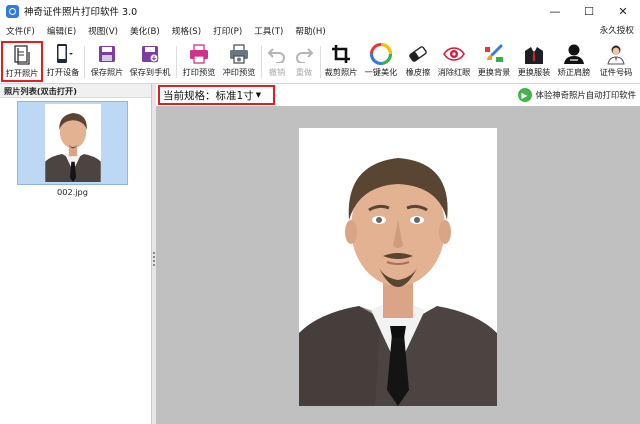  I want to click on save-photo-button: 保存照片, so click(107, 62).